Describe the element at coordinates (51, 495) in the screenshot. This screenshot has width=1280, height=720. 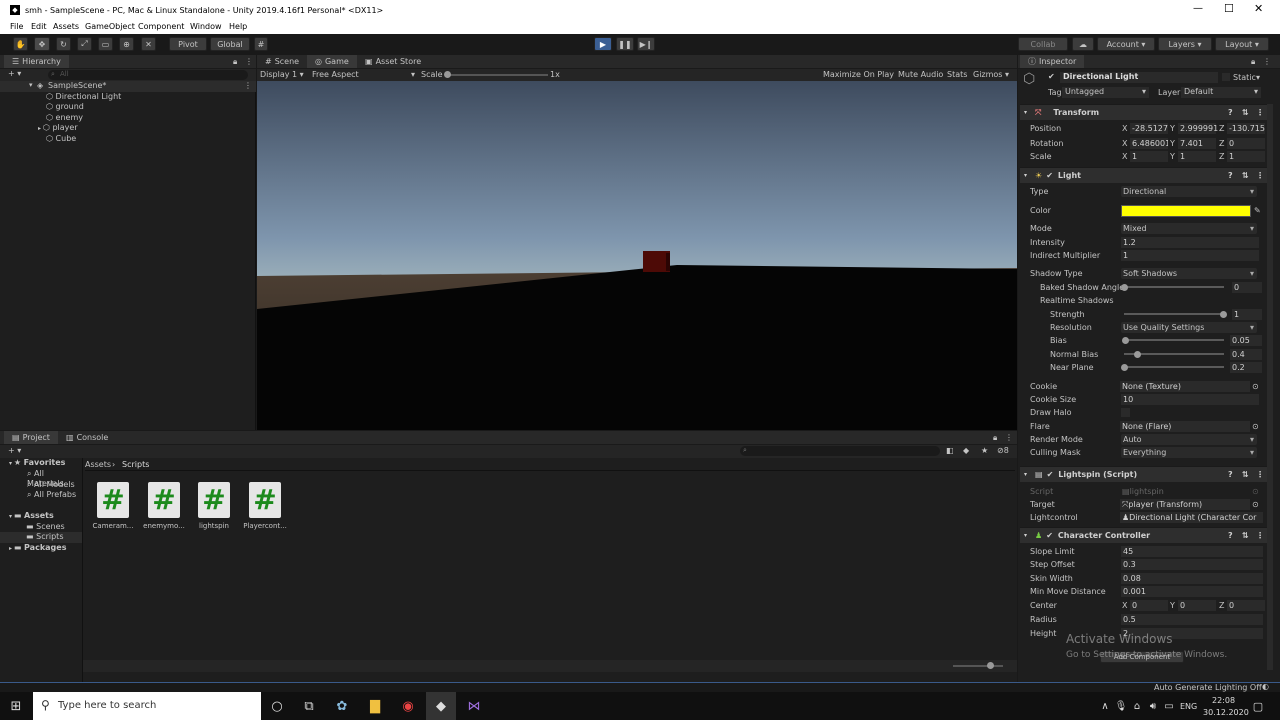
I see `favorite-all-prefabs: ⌕ All Prefabs` at that location.